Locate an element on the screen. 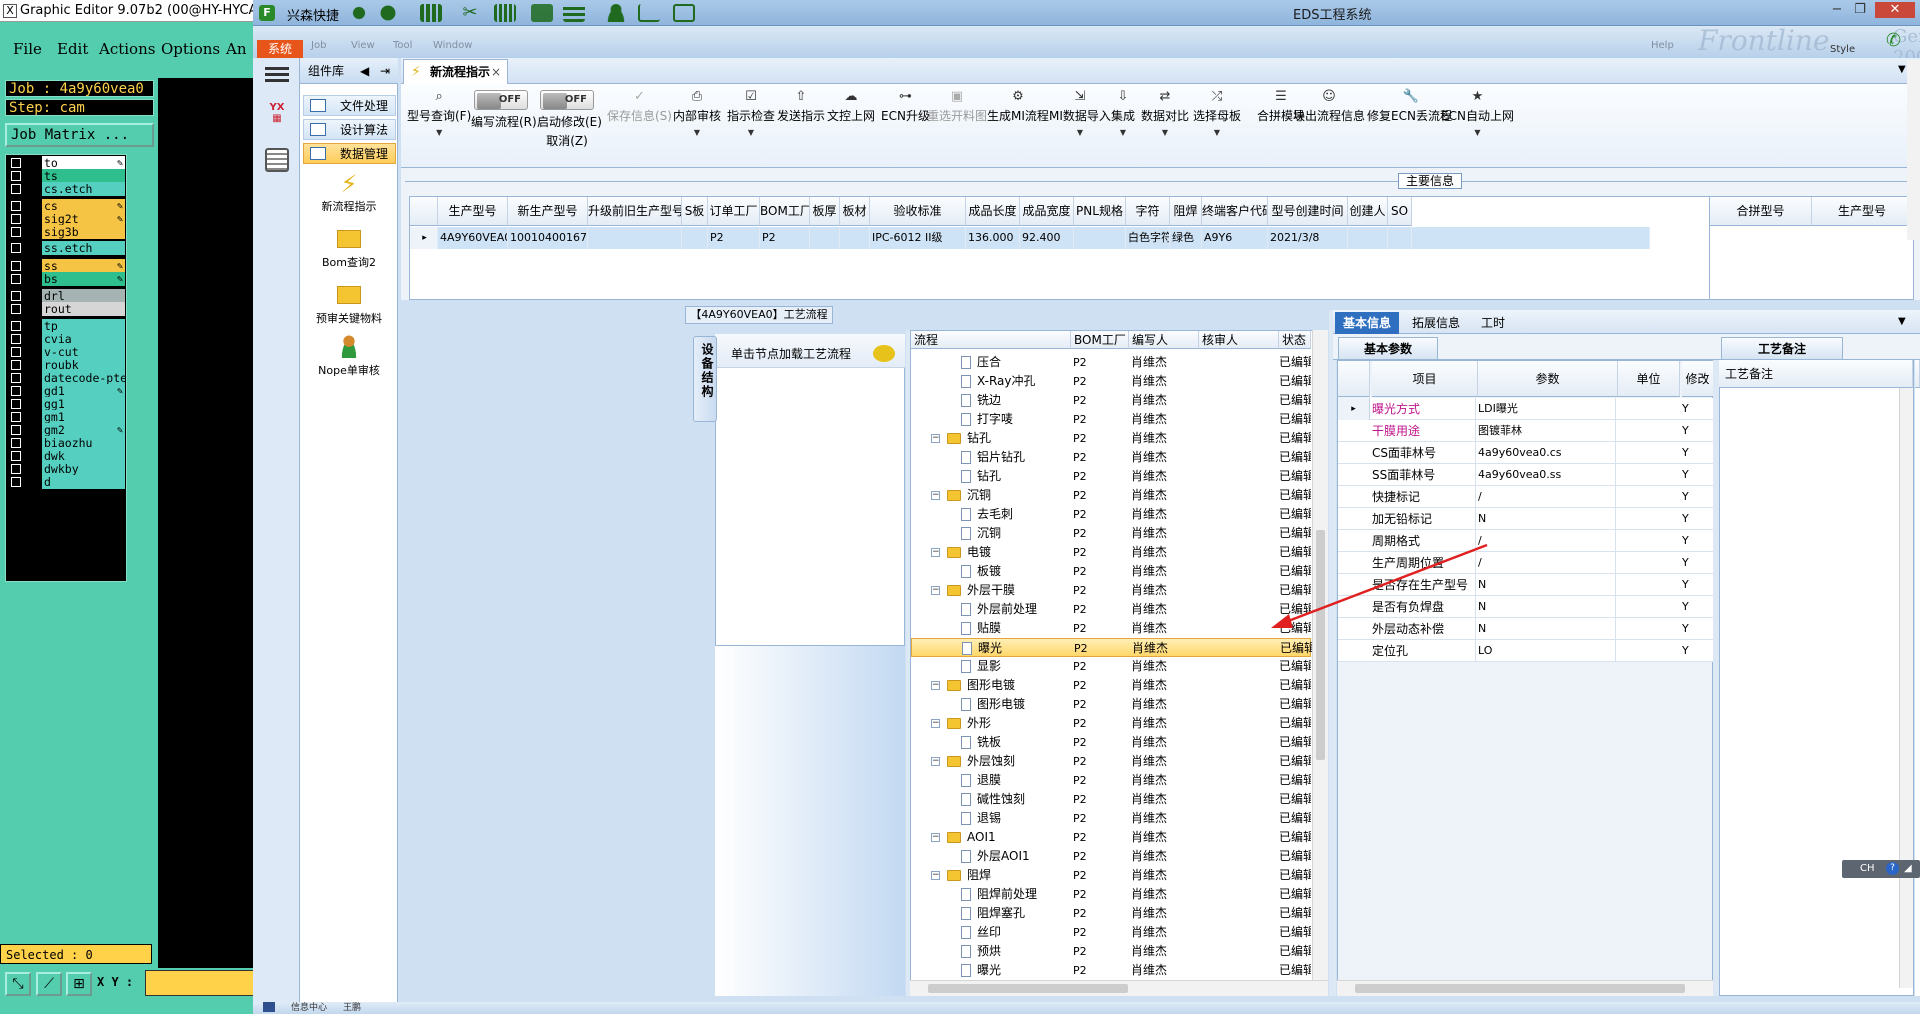 This screenshot has width=1920, height=1014. layer-row: v-cut is located at coordinates (67, 352).